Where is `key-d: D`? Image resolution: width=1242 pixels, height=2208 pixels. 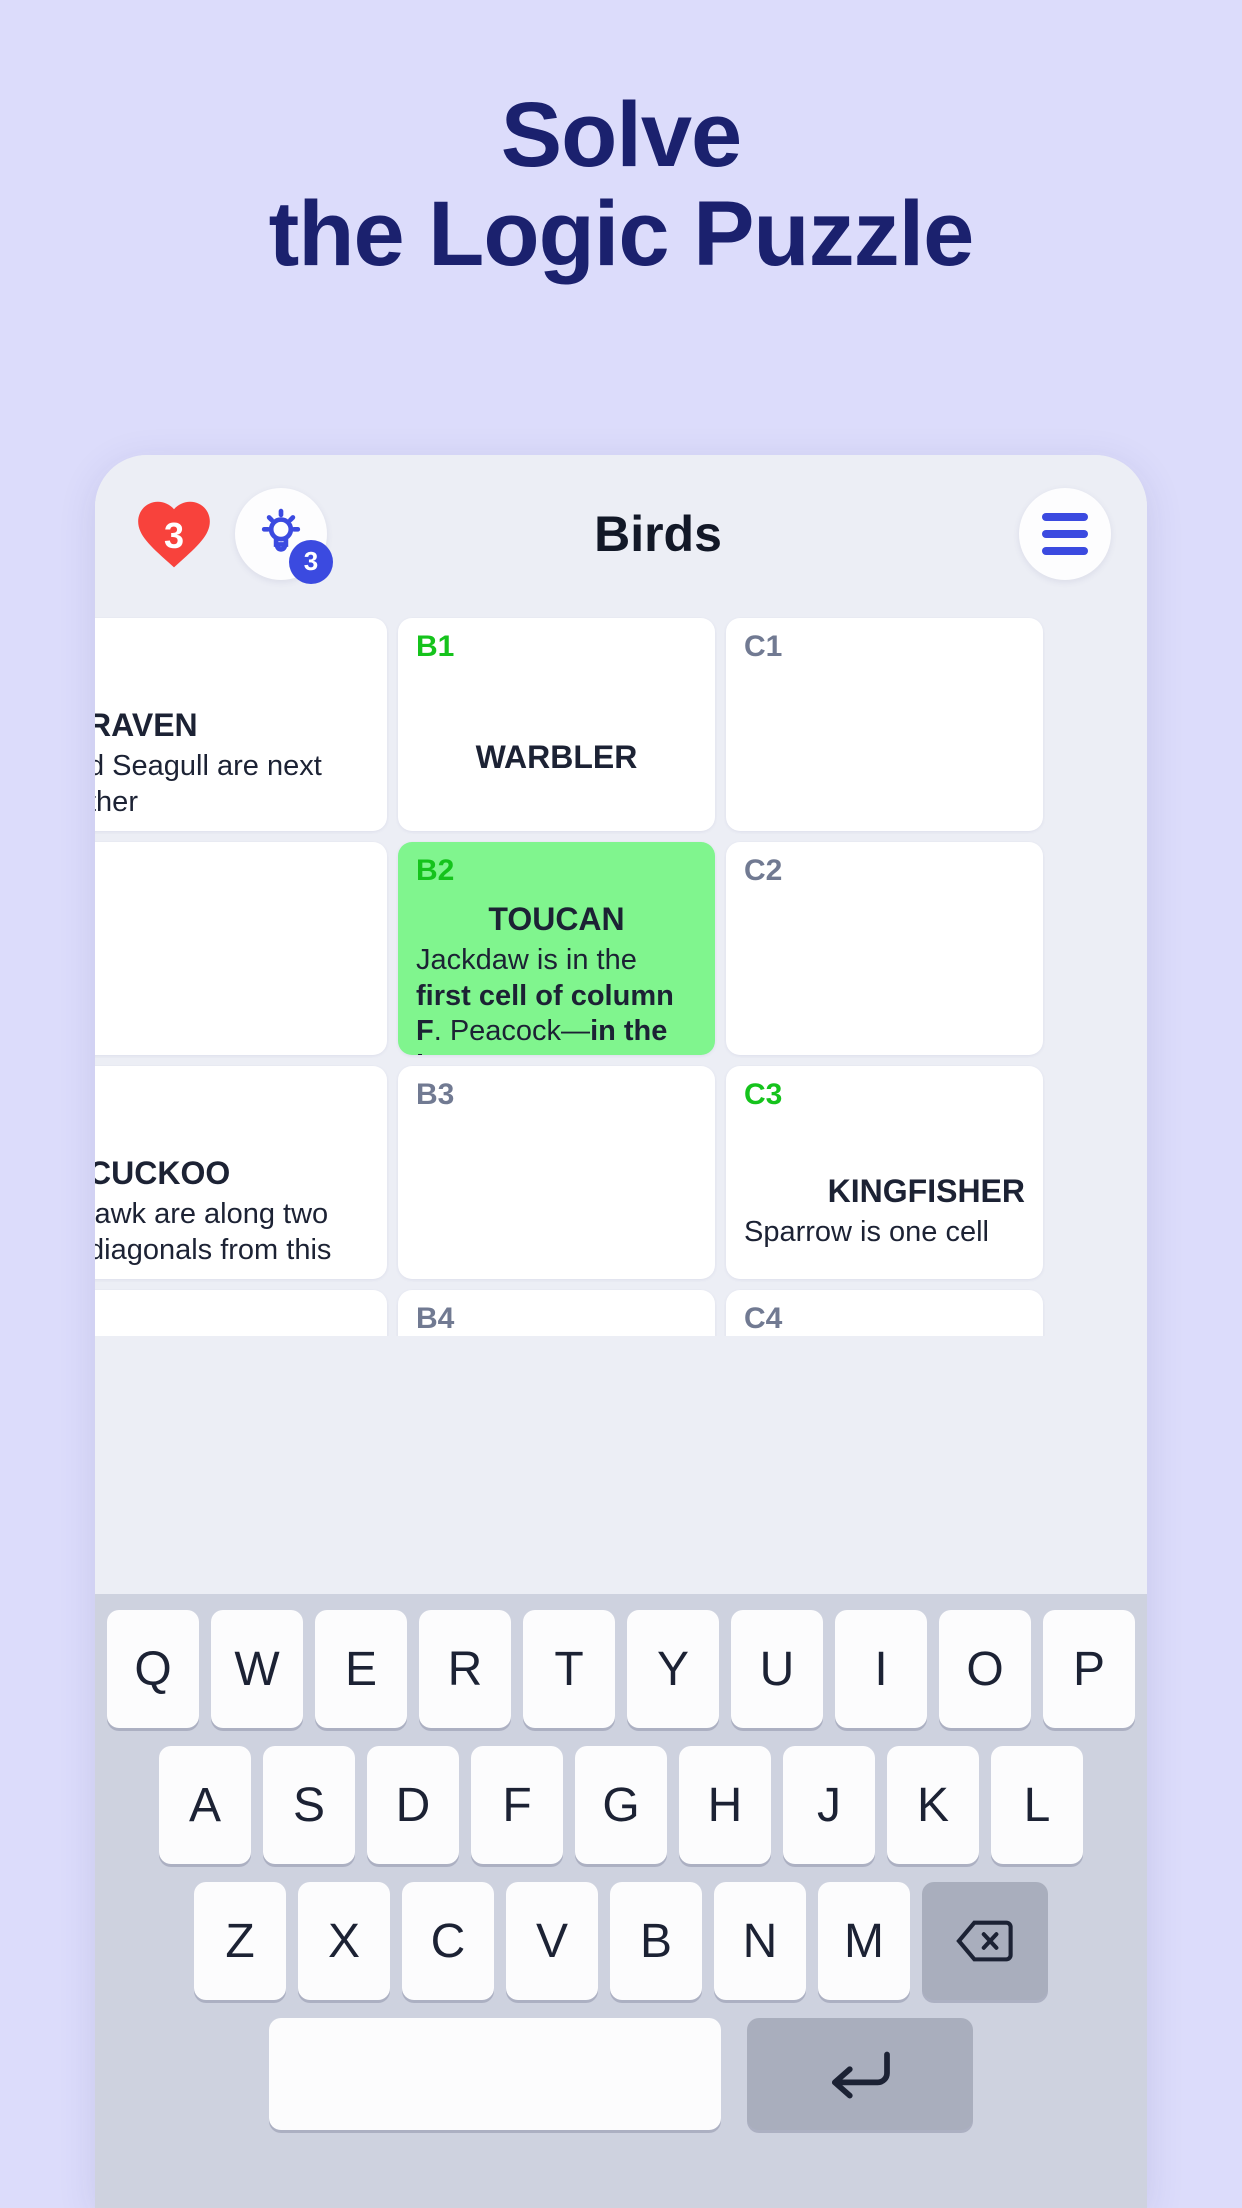 key-d: D is located at coordinates (413, 1805).